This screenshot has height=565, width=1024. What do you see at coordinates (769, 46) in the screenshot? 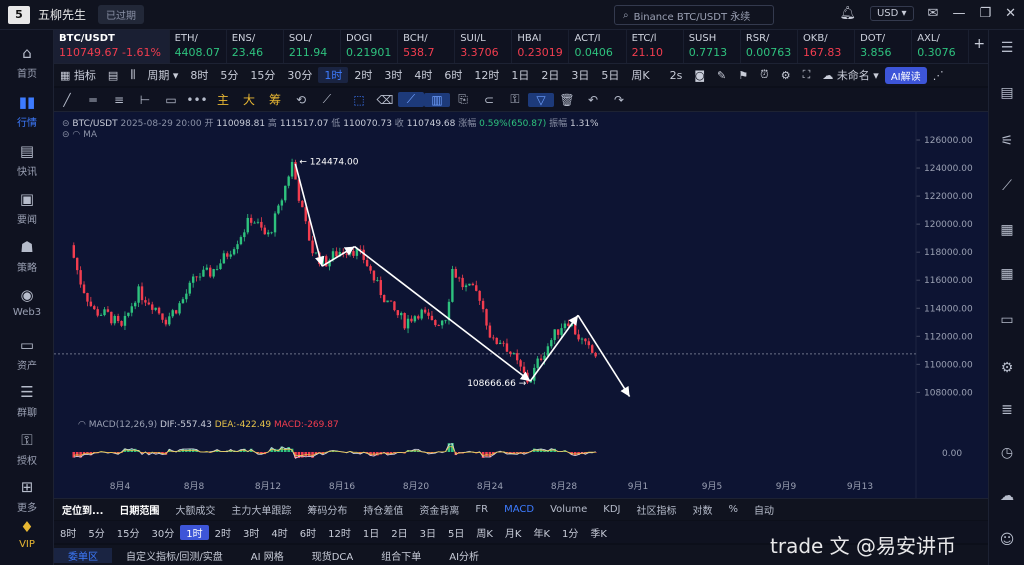
I see `ticker-item: RSR/0.00763` at bounding box center [769, 46].